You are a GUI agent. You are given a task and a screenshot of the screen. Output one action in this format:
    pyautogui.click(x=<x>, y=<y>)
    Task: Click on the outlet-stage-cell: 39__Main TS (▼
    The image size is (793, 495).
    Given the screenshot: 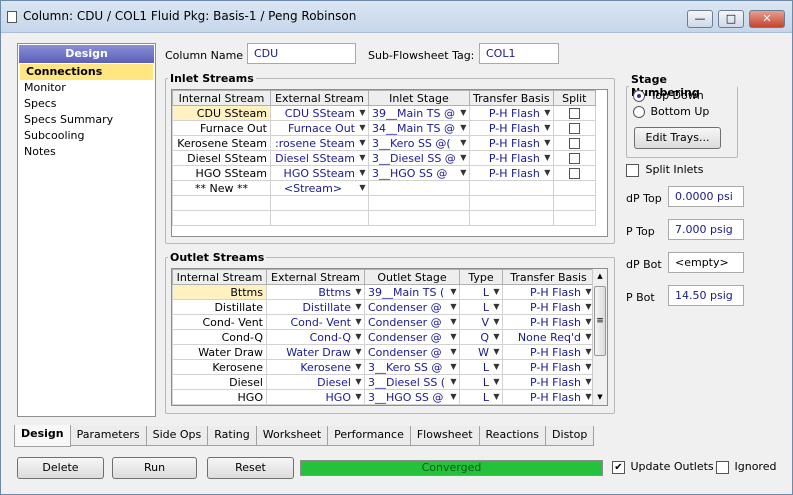 What is the action you would take?
    pyautogui.click(x=412, y=292)
    